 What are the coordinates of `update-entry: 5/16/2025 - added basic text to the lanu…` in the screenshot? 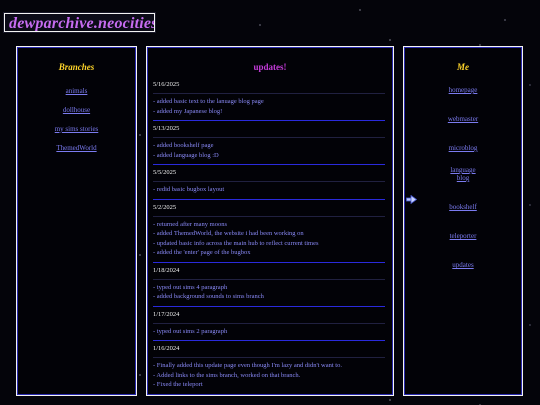 It's located at (269, 99).